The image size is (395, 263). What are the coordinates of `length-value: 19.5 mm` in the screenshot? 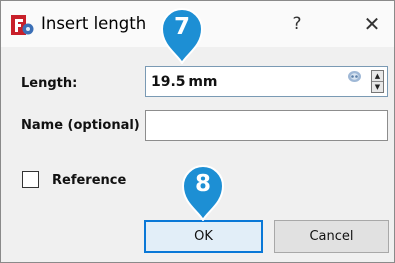 It's located at (184, 82).